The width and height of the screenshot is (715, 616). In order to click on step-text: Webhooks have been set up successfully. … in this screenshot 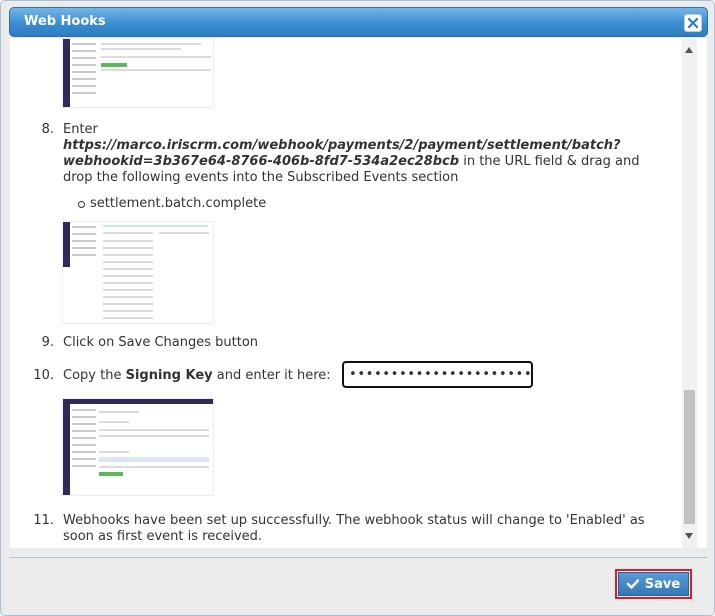, I will do `click(354, 520)`.